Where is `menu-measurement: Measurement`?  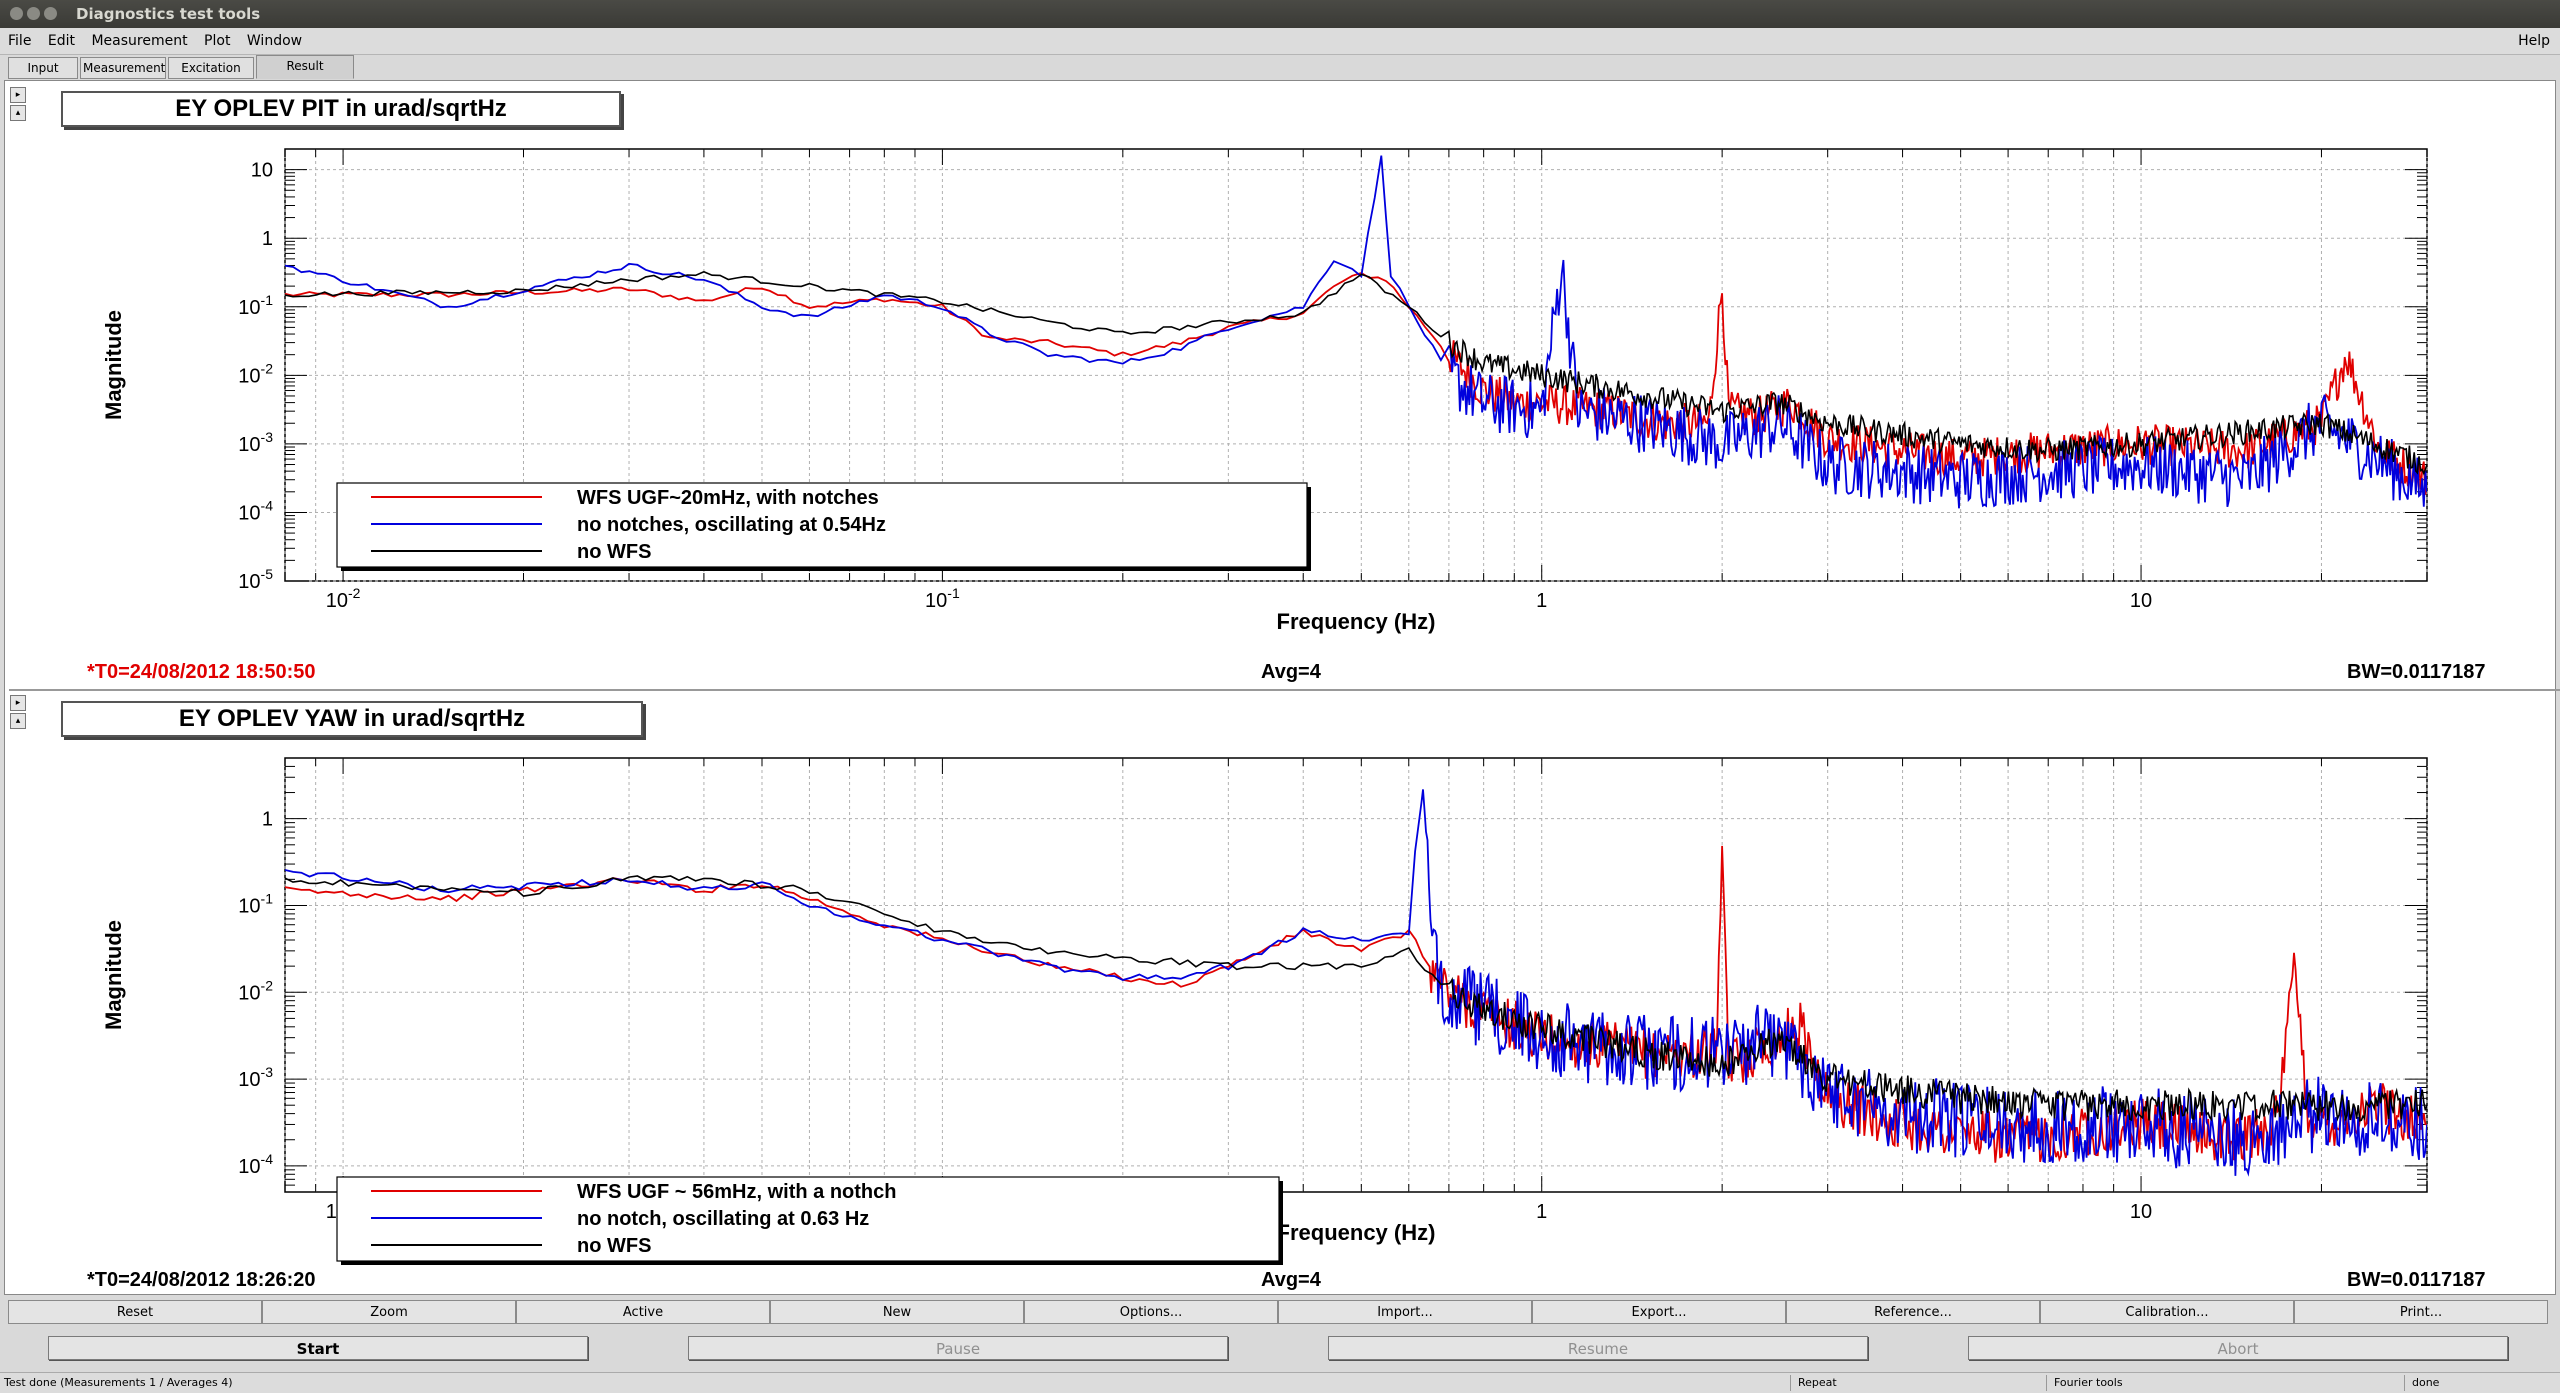 menu-measurement: Measurement is located at coordinates (139, 41).